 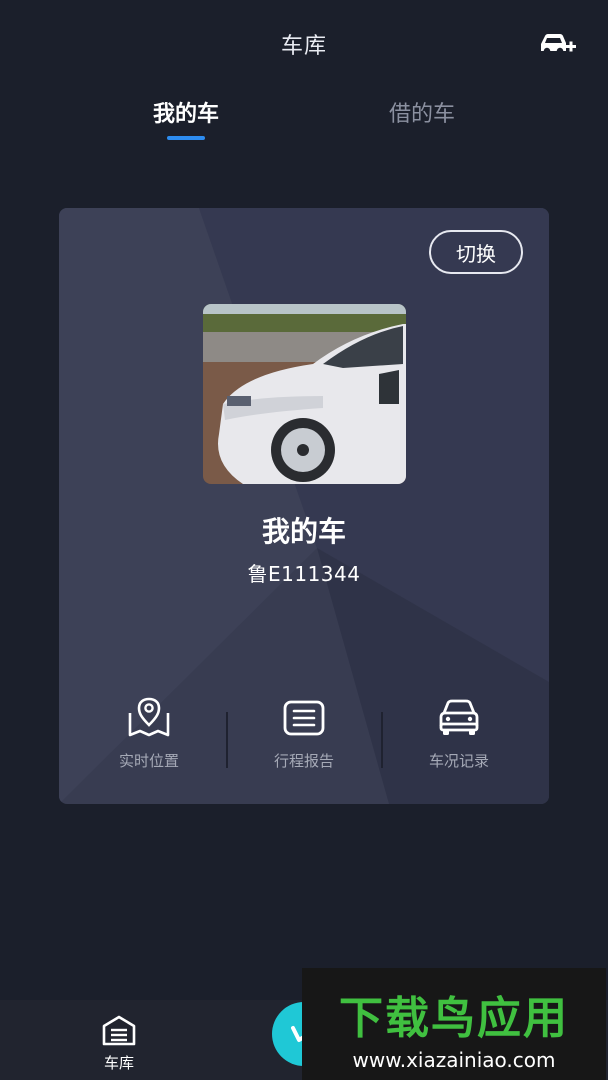 I want to click on add-car-button, so click(x=558, y=45).